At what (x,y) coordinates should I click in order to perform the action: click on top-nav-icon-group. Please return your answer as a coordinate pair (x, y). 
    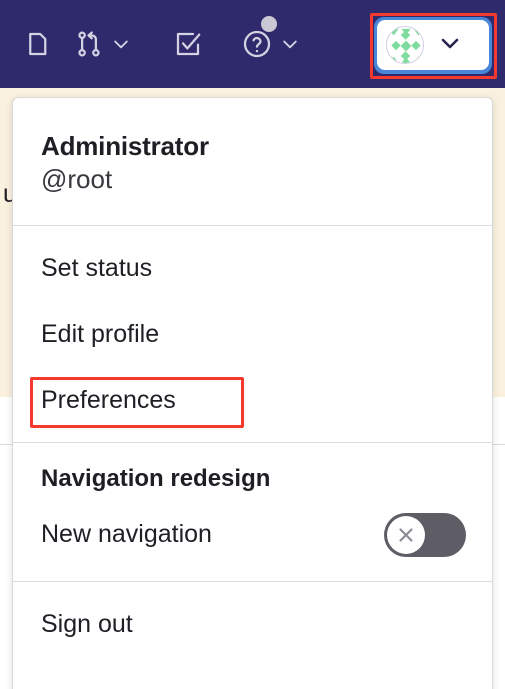
    Looking at the image, I should click on (162, 44).